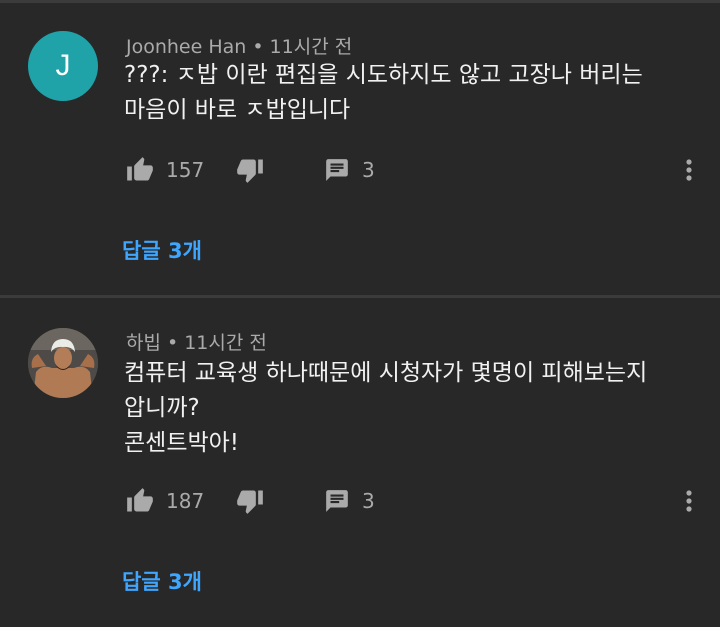 Image resolution: width=720 pixels, height=627 pixels. I want to click on comment-actions: 157 3, so click(416, 172).